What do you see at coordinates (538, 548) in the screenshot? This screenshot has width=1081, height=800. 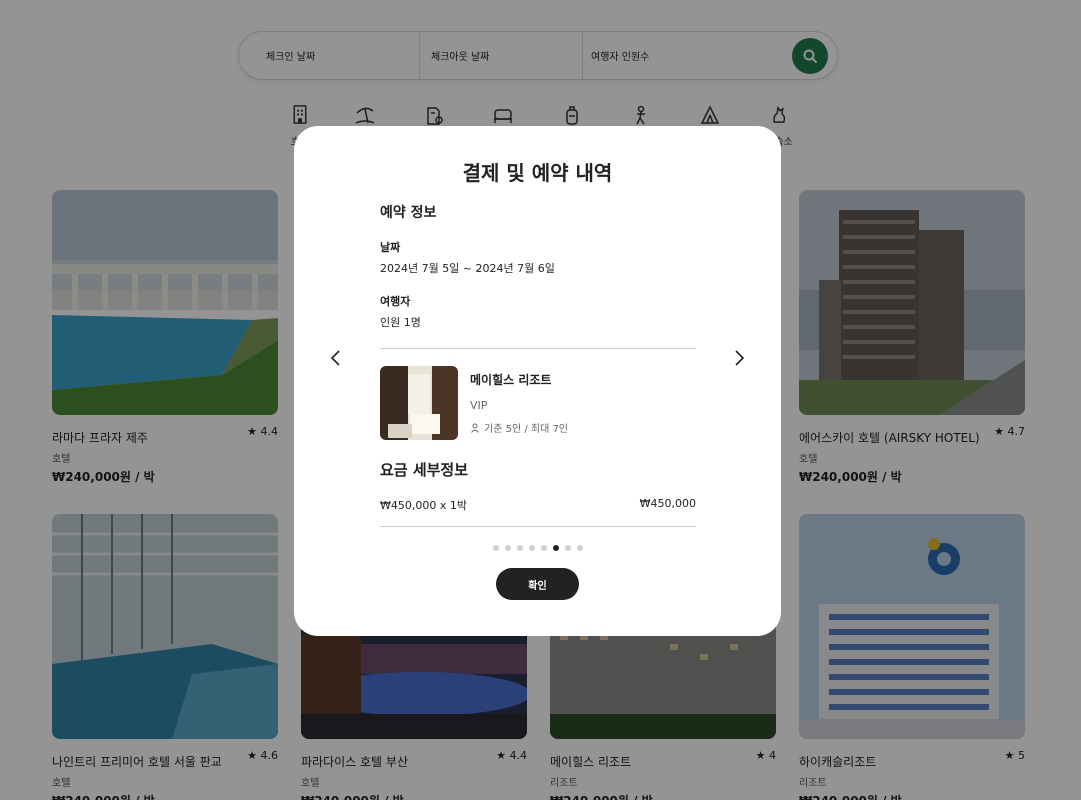 I see `pagination-dots` at bounding box center [538, 548].